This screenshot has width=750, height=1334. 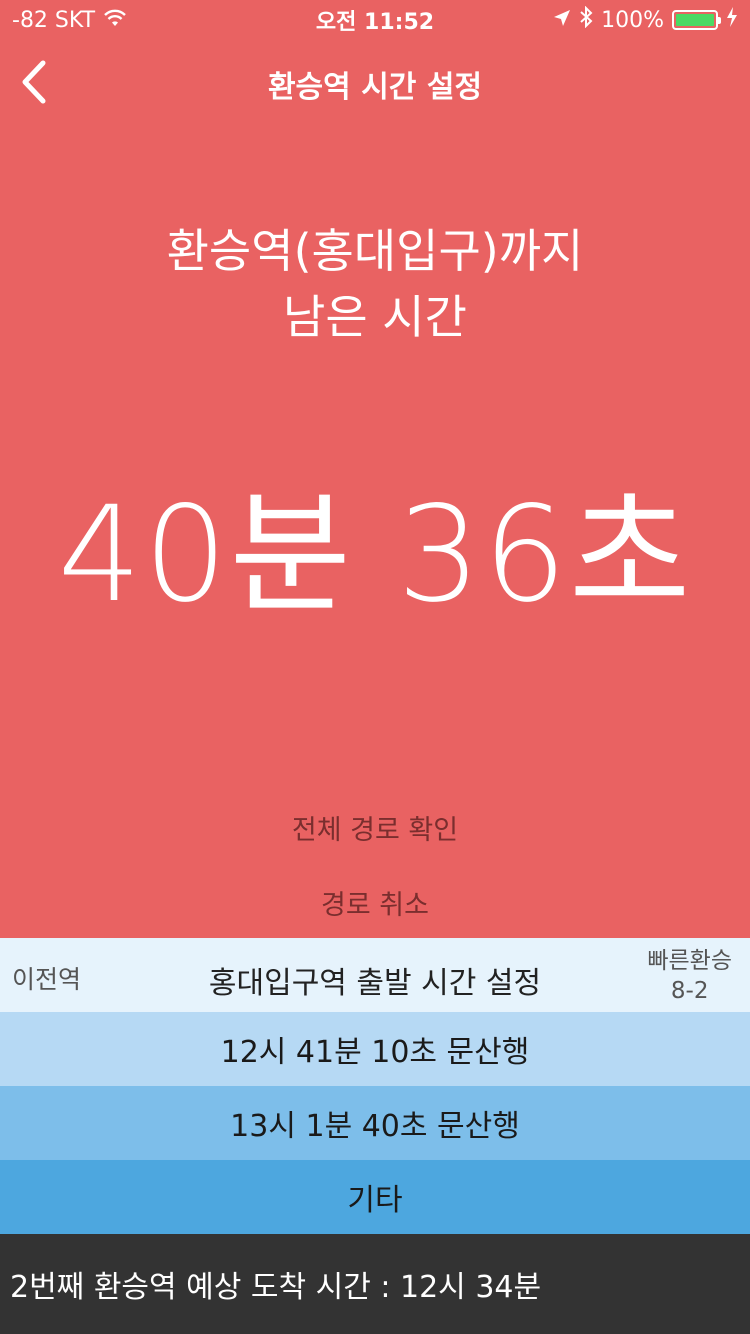 What do you see at coordinates (689, 991) in the screenshot?
I see `fast-transfer-value: 8-2` at bounding box center [689, 991].